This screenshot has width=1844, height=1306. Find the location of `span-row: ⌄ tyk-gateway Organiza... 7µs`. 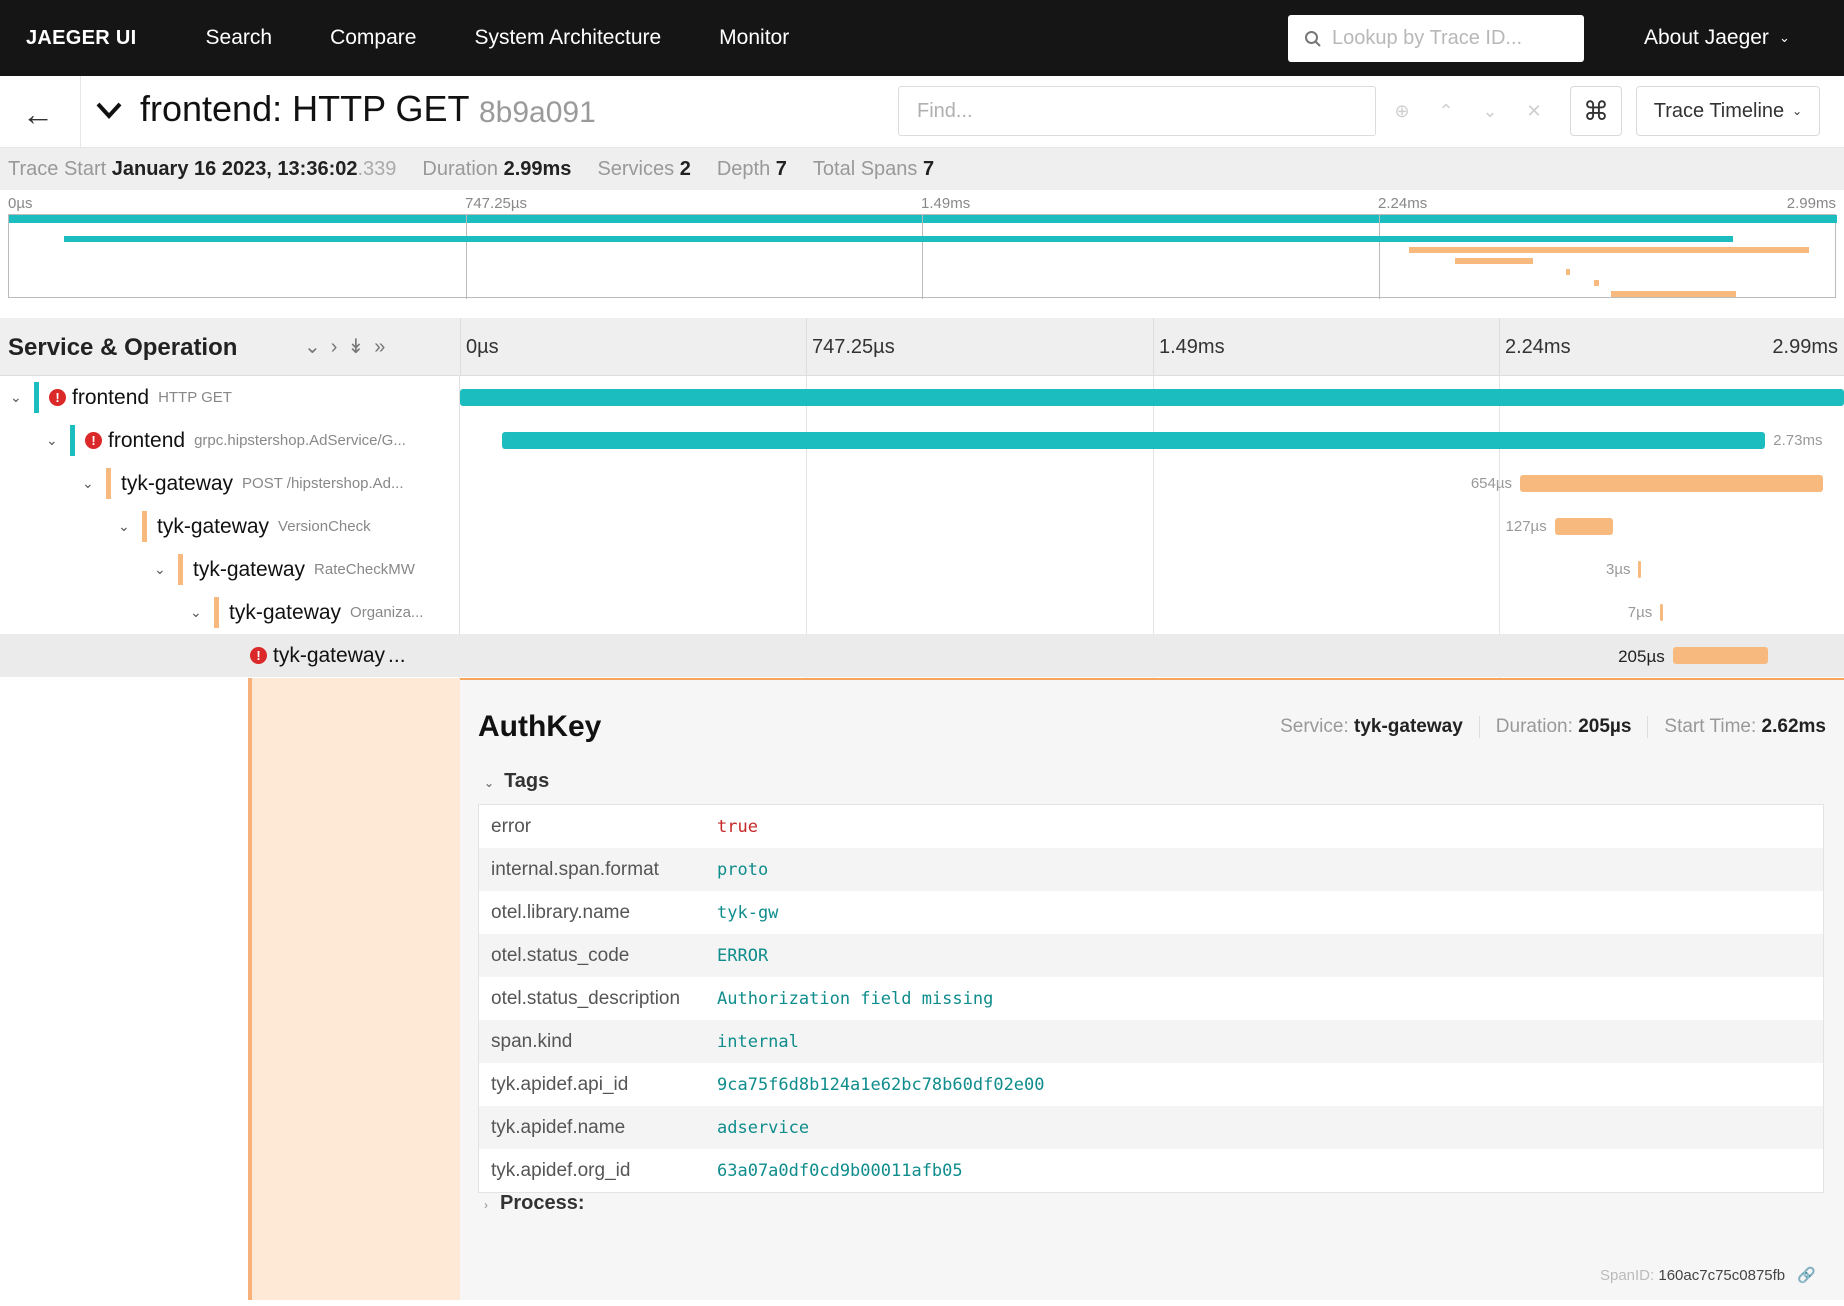

span-row: ⌄ tyk-gateway Organiza... 7µs is located at coordinates (922, 612).